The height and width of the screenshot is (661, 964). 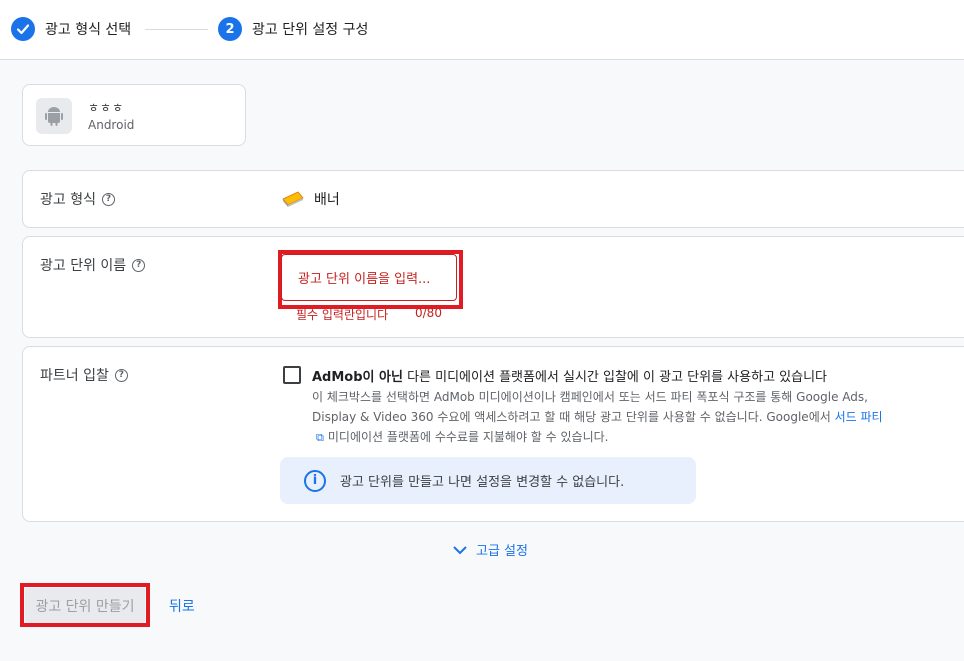 What do you see at coordinates (482, 482) in the screenshot?
I see `info-text: 광고 단위를 만들고 나면 설정을 변경할 수 없습니다.` at bounding box center [482, 482].